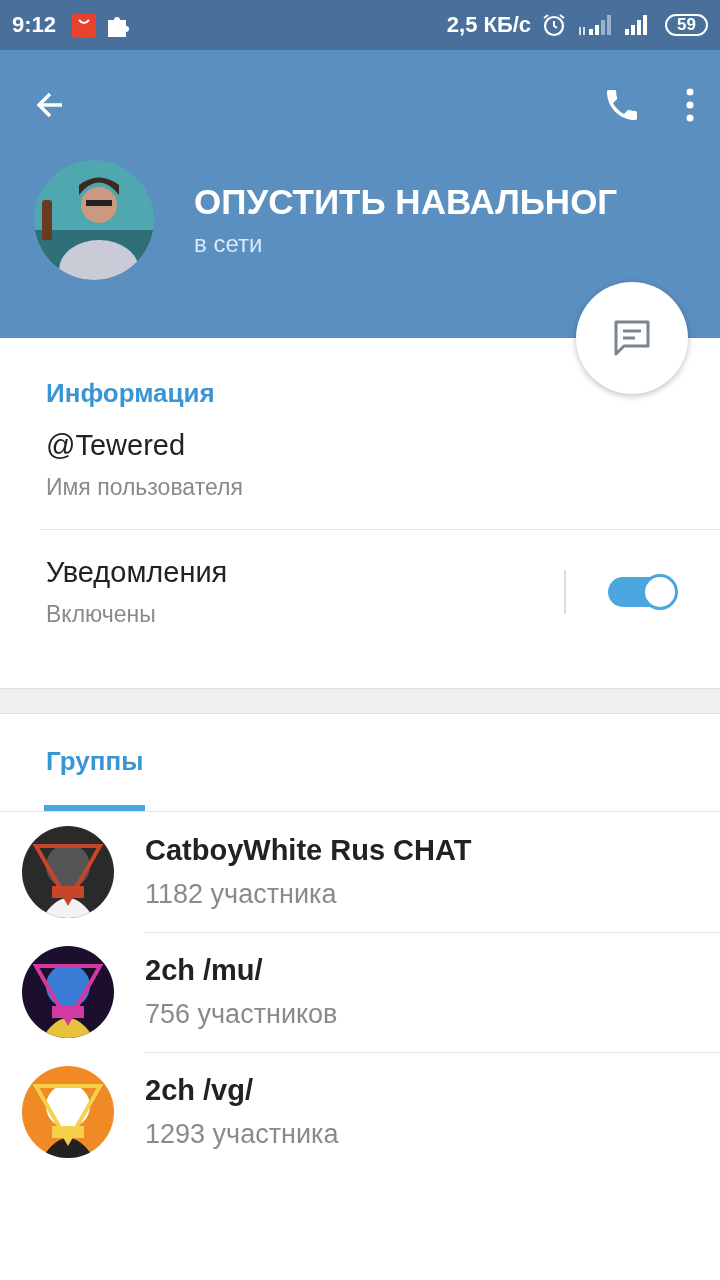 This screenshot has height=1280, width=720. What do you see at coordinates (130, 393) in the screenshot?
I see `section-heading: Информация` at bounding box center [130, 393].